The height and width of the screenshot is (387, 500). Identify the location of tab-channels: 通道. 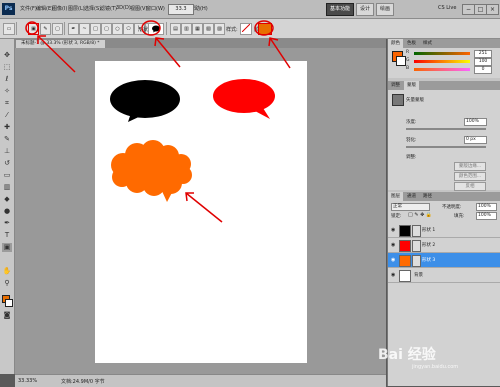
(411, 196).